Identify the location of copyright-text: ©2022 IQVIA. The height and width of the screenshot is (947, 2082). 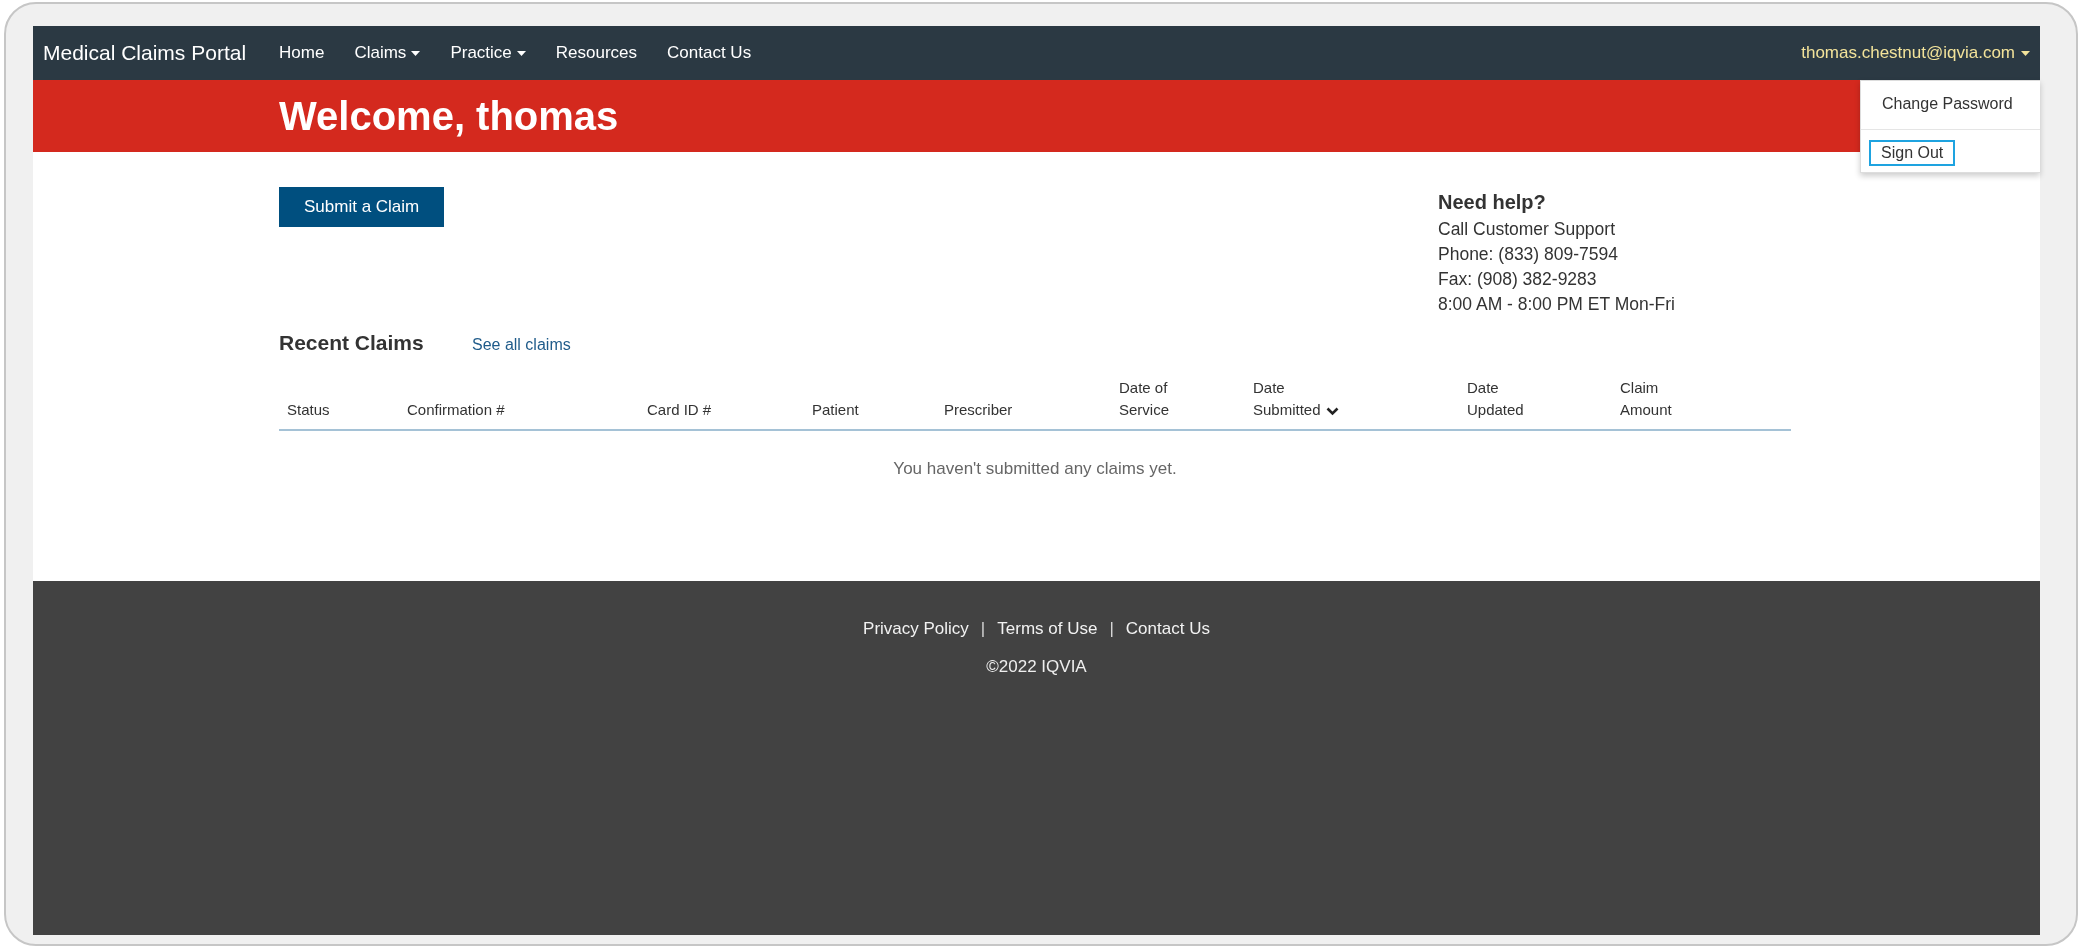
(1036, 667).